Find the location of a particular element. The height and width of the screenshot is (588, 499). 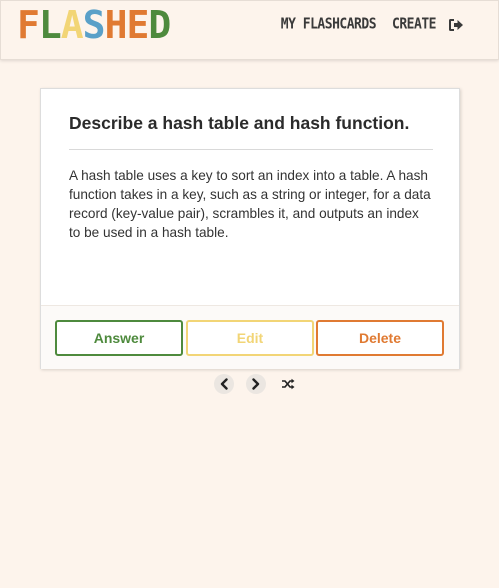

previous-card-button is located at coordinates (224, 384).